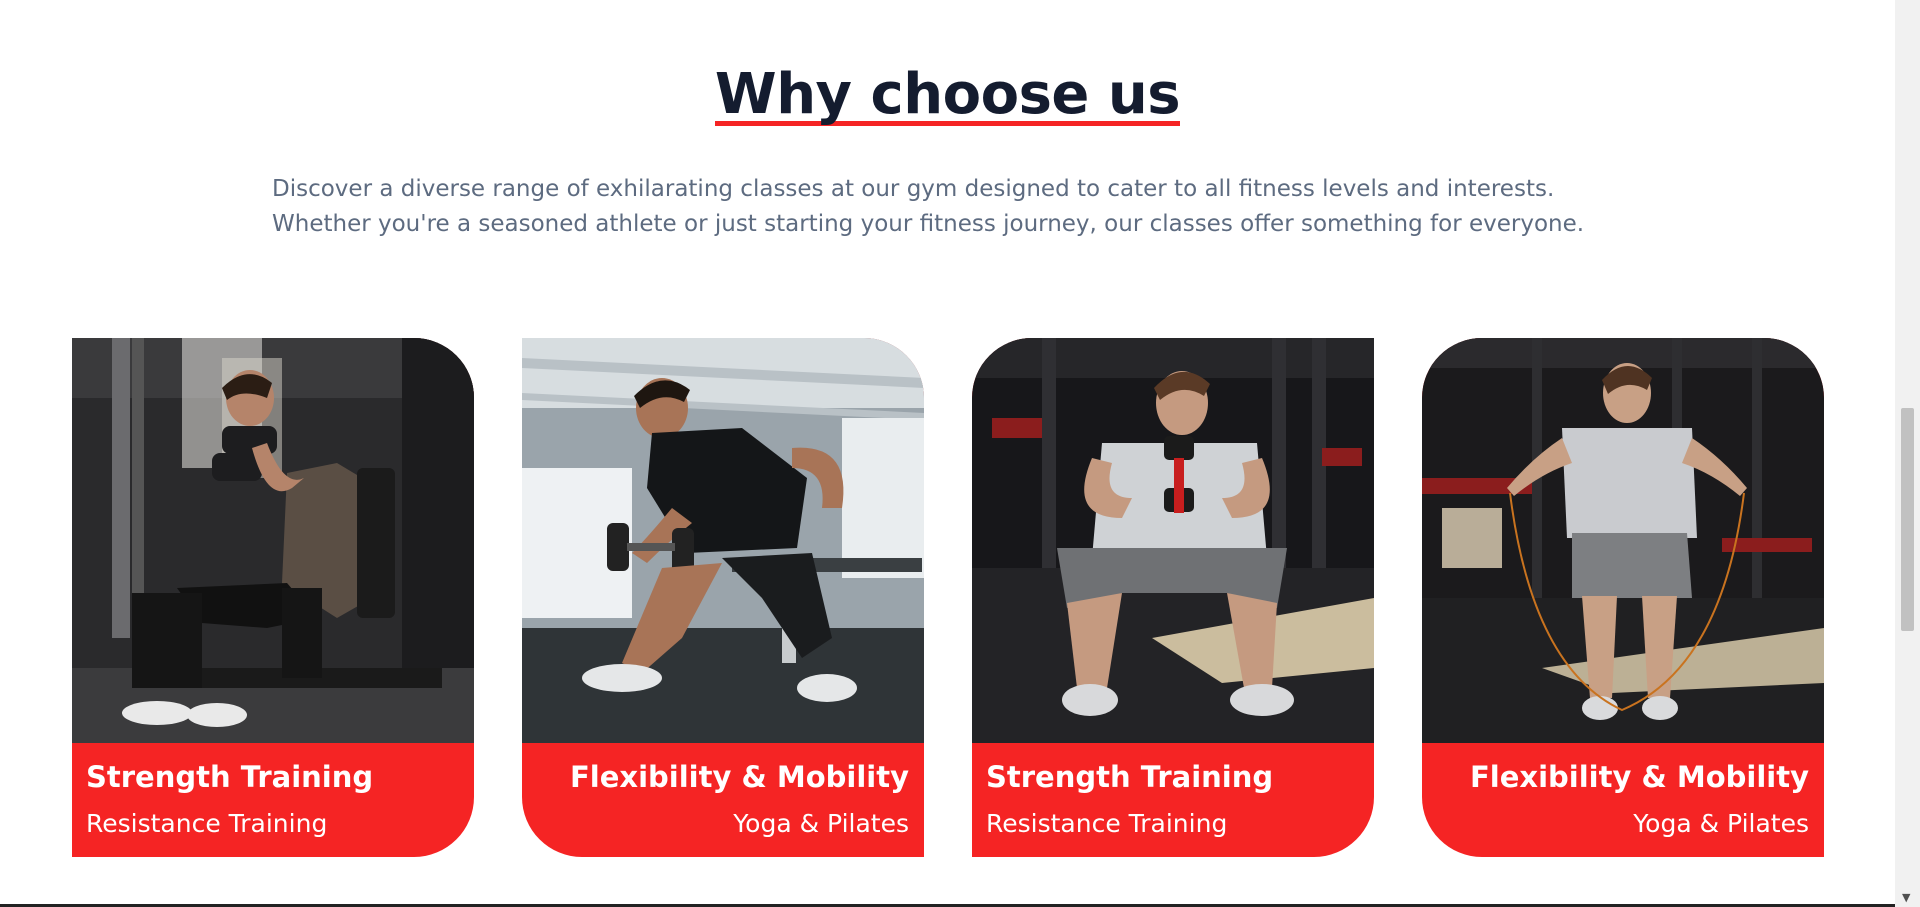  What do you see at coordinates (1173, 540) in the screenshot?
I see `man-goblet-squat-photo` at bounding box center [1173, 540].